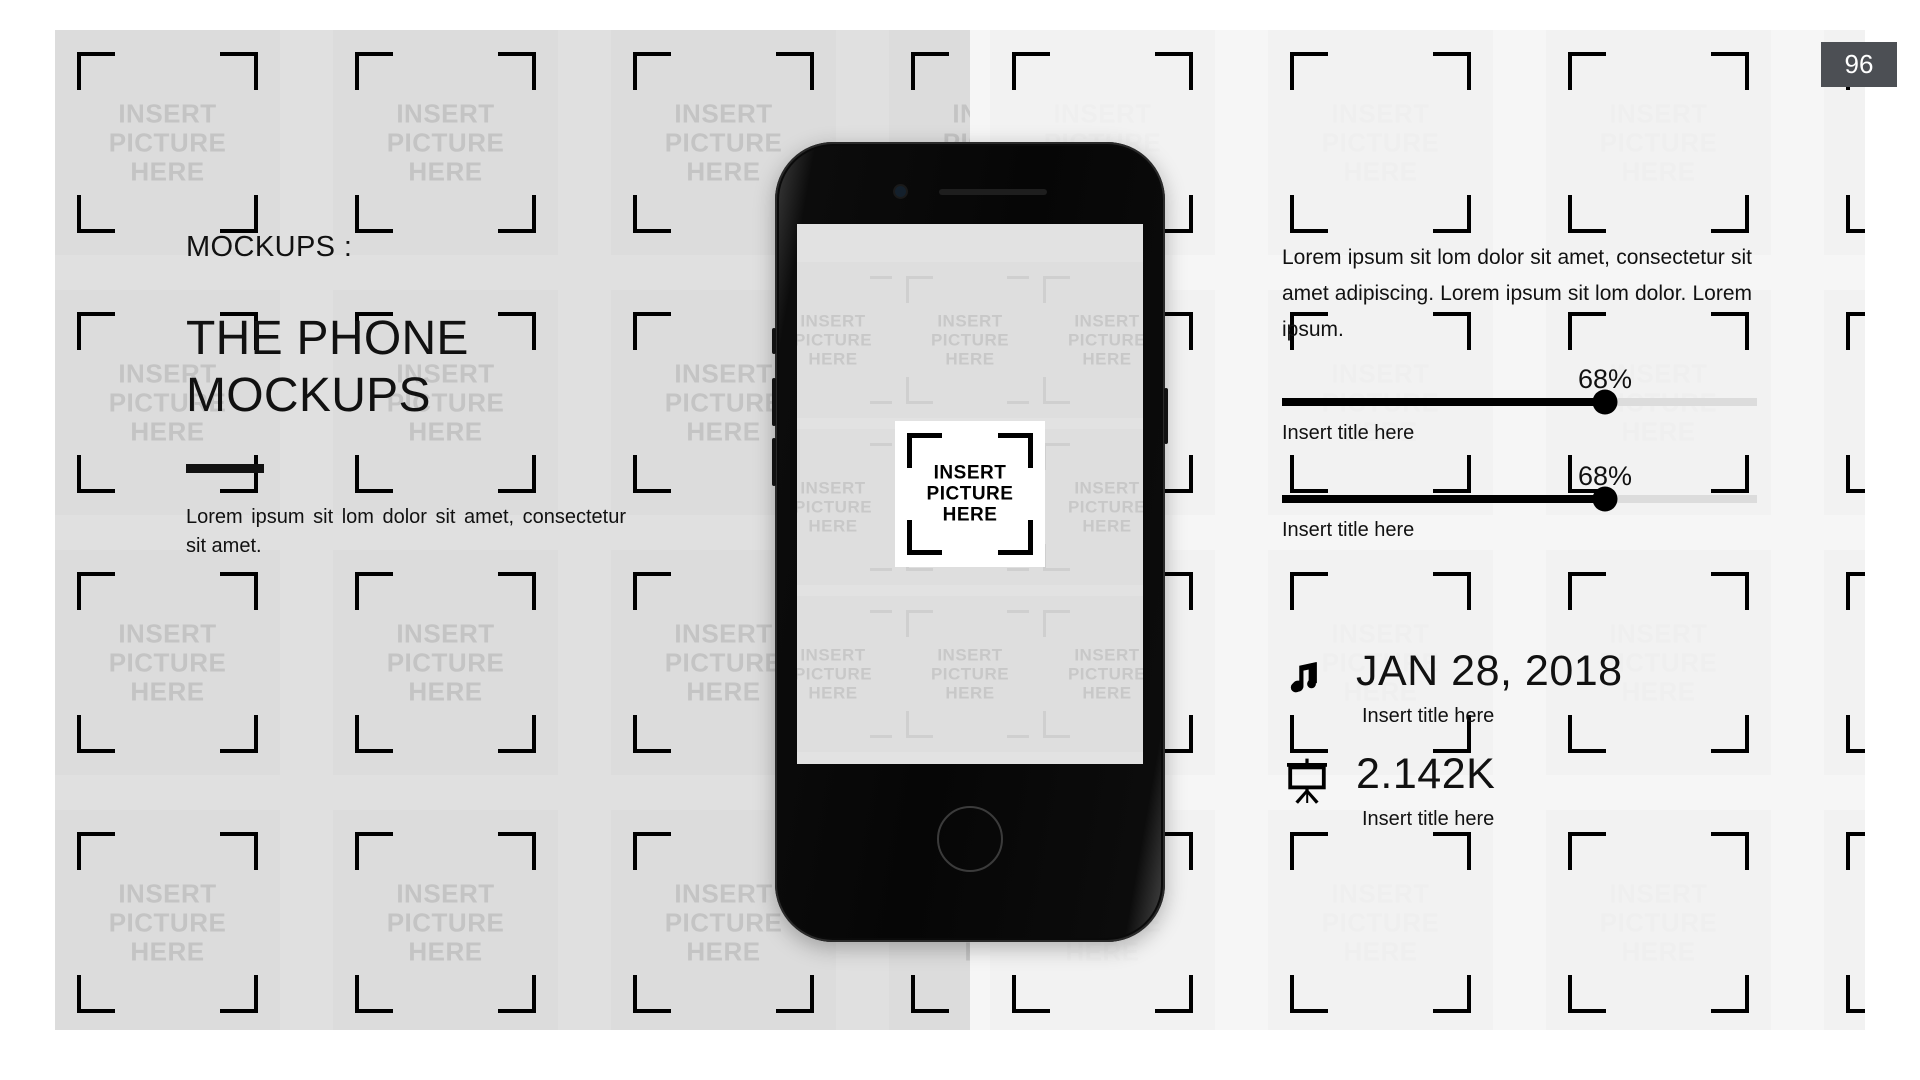  Describe the element at coordinates (1319, 778) in the screenshot. I see `presentation-easel-icon` at that location.